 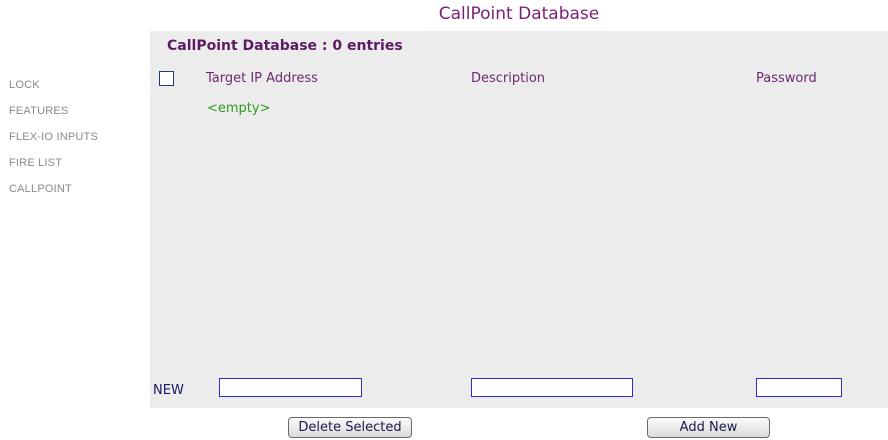 What do you see at coordinates (53, 196) in the screenshot?
I see `sidebar-item-callpoint: CALLPOINT` at bounding box center [53, 196].